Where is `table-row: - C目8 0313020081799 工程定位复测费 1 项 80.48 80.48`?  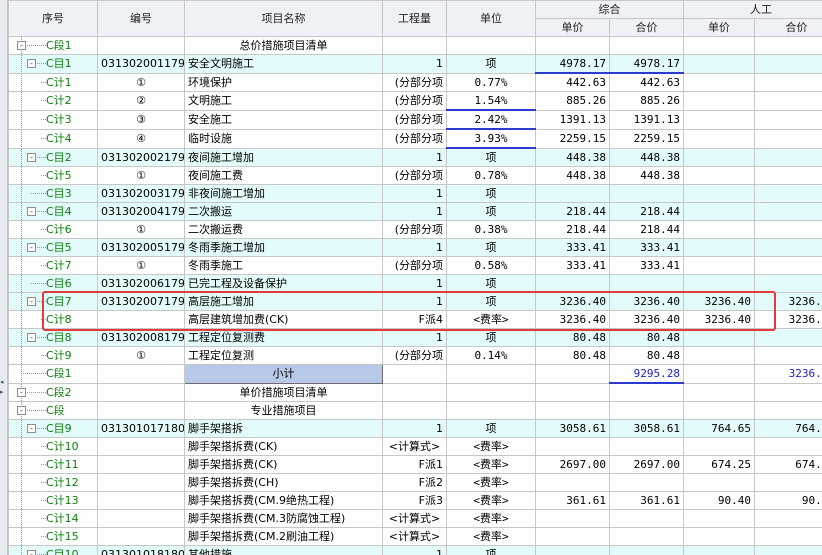 table-row: - C目8 0313020081799 工程定位复测费 1 项 80.48 80.48 is located at coordinates (415, 337).